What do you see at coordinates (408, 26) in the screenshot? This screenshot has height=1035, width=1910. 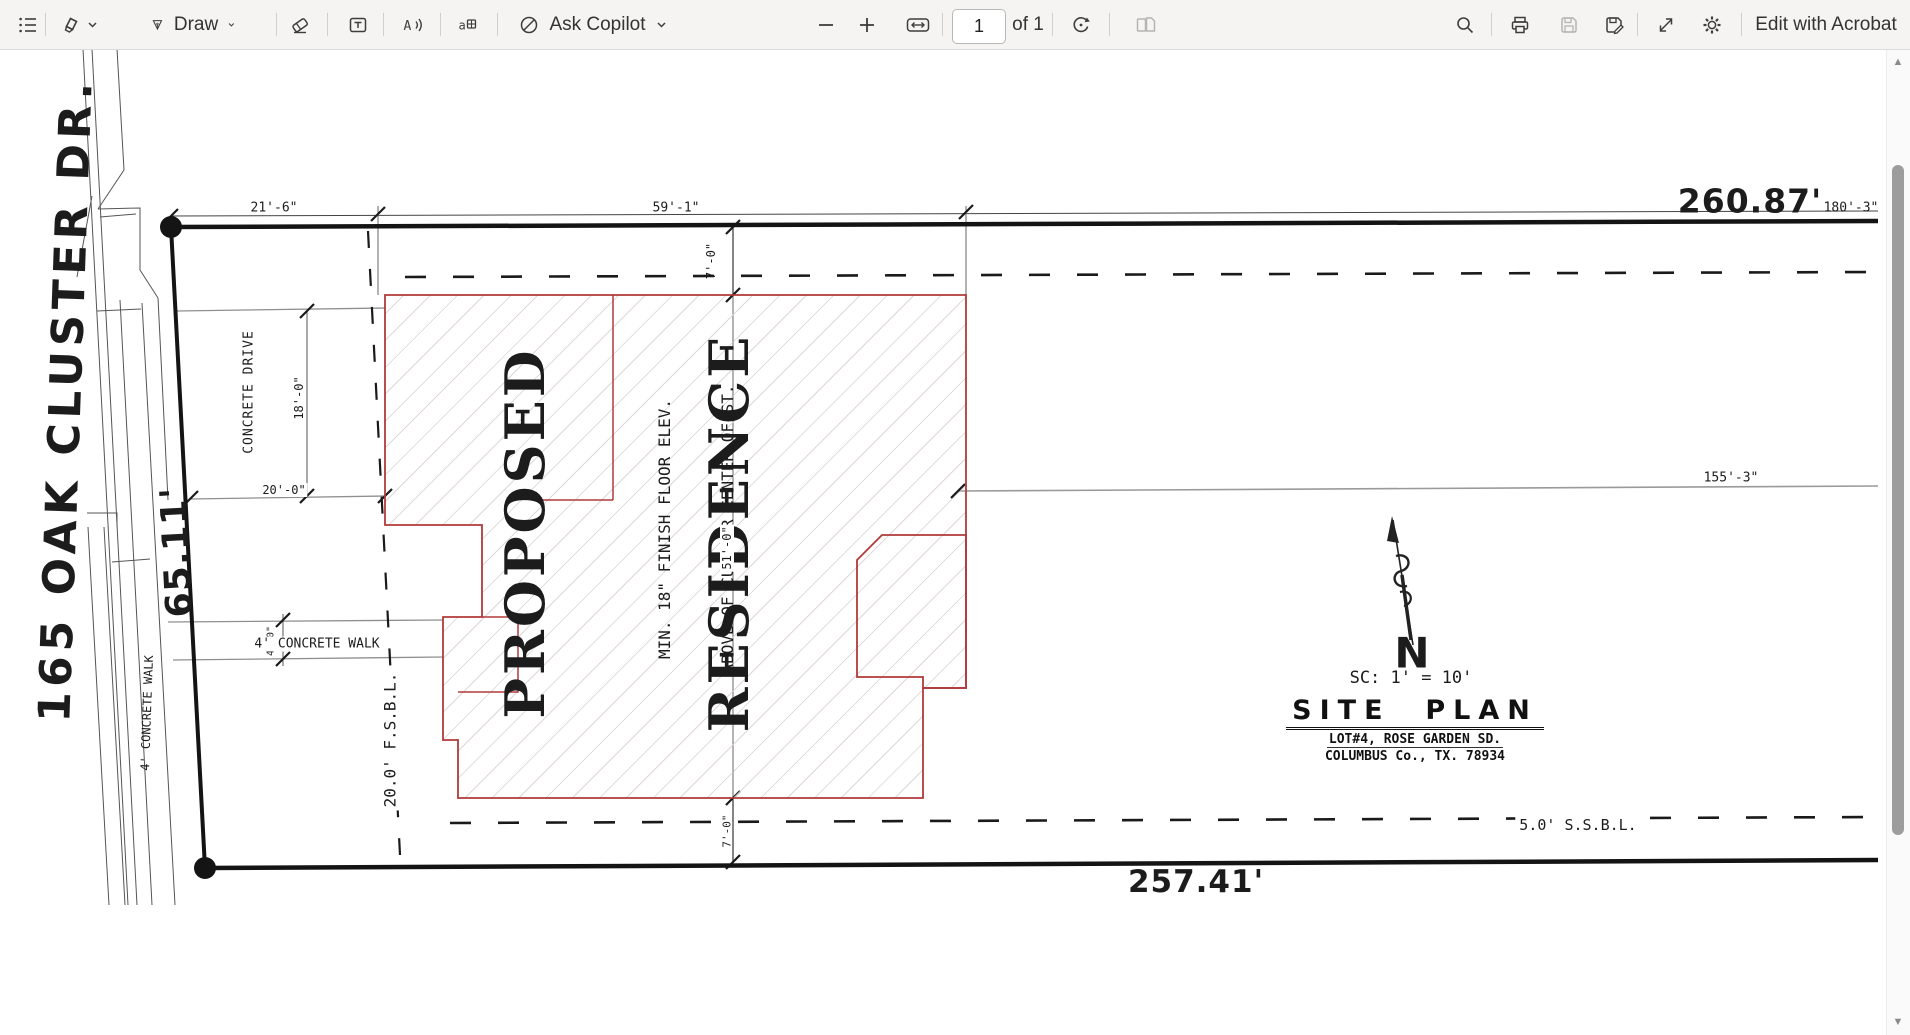 I see `svg-text: A` at bounding box center [408, 26].